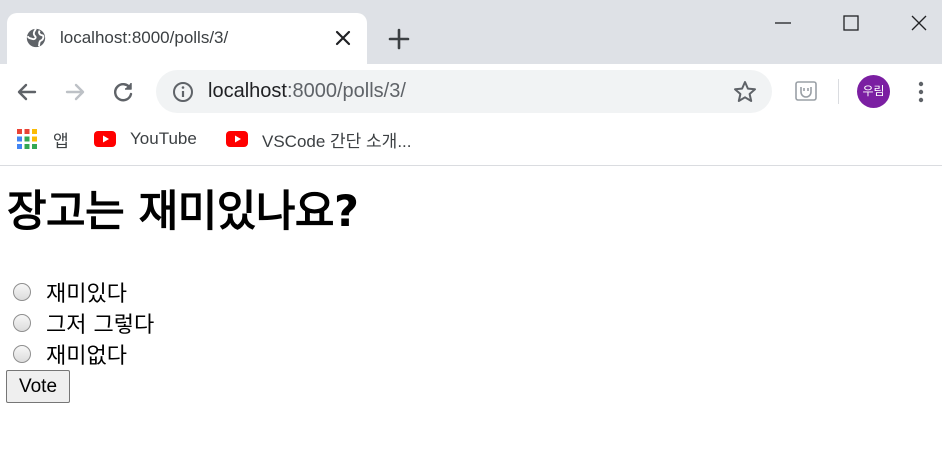  What do you see at coordinates (86, 356) in the screenshot?
I see `choice-label: 재미없다` at bounding box center [86, 356].